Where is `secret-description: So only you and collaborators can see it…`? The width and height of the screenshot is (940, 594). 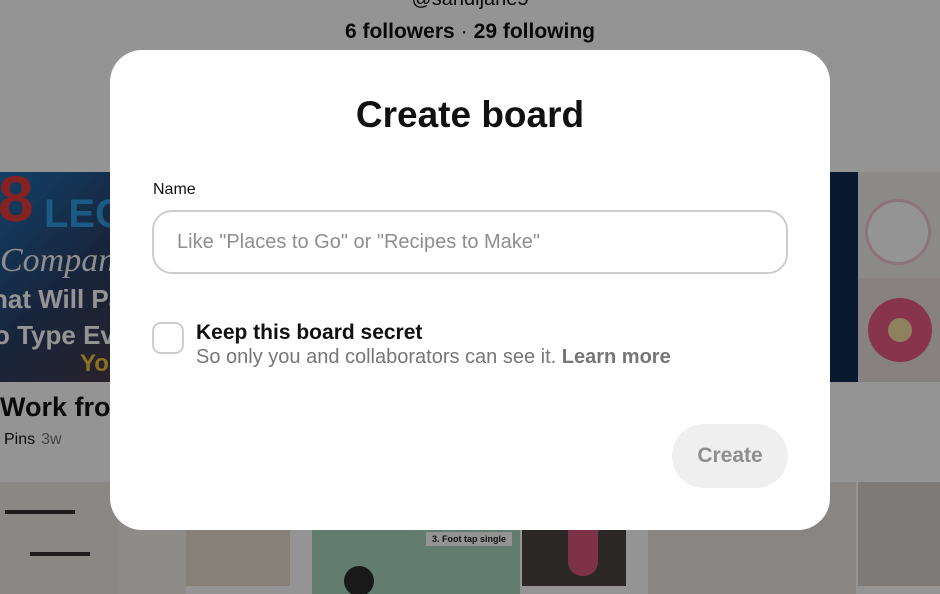 secret-description: So only you and collaborators can see it… is located at coordinates (433, 357).